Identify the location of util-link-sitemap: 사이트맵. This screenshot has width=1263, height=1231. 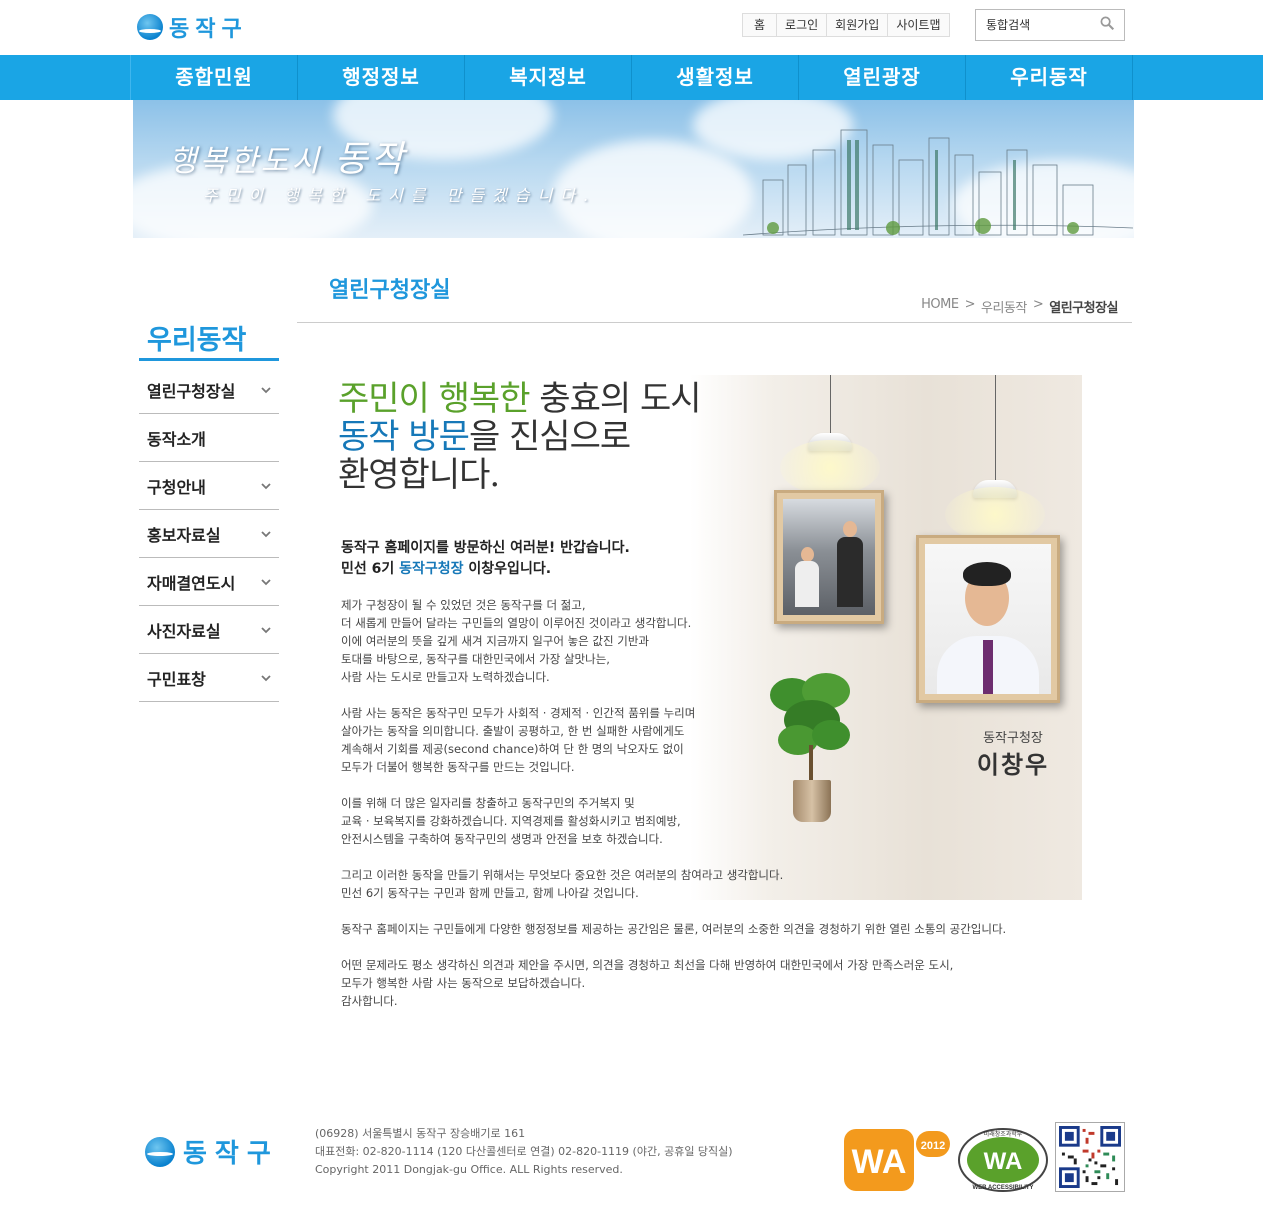
(918, 25).